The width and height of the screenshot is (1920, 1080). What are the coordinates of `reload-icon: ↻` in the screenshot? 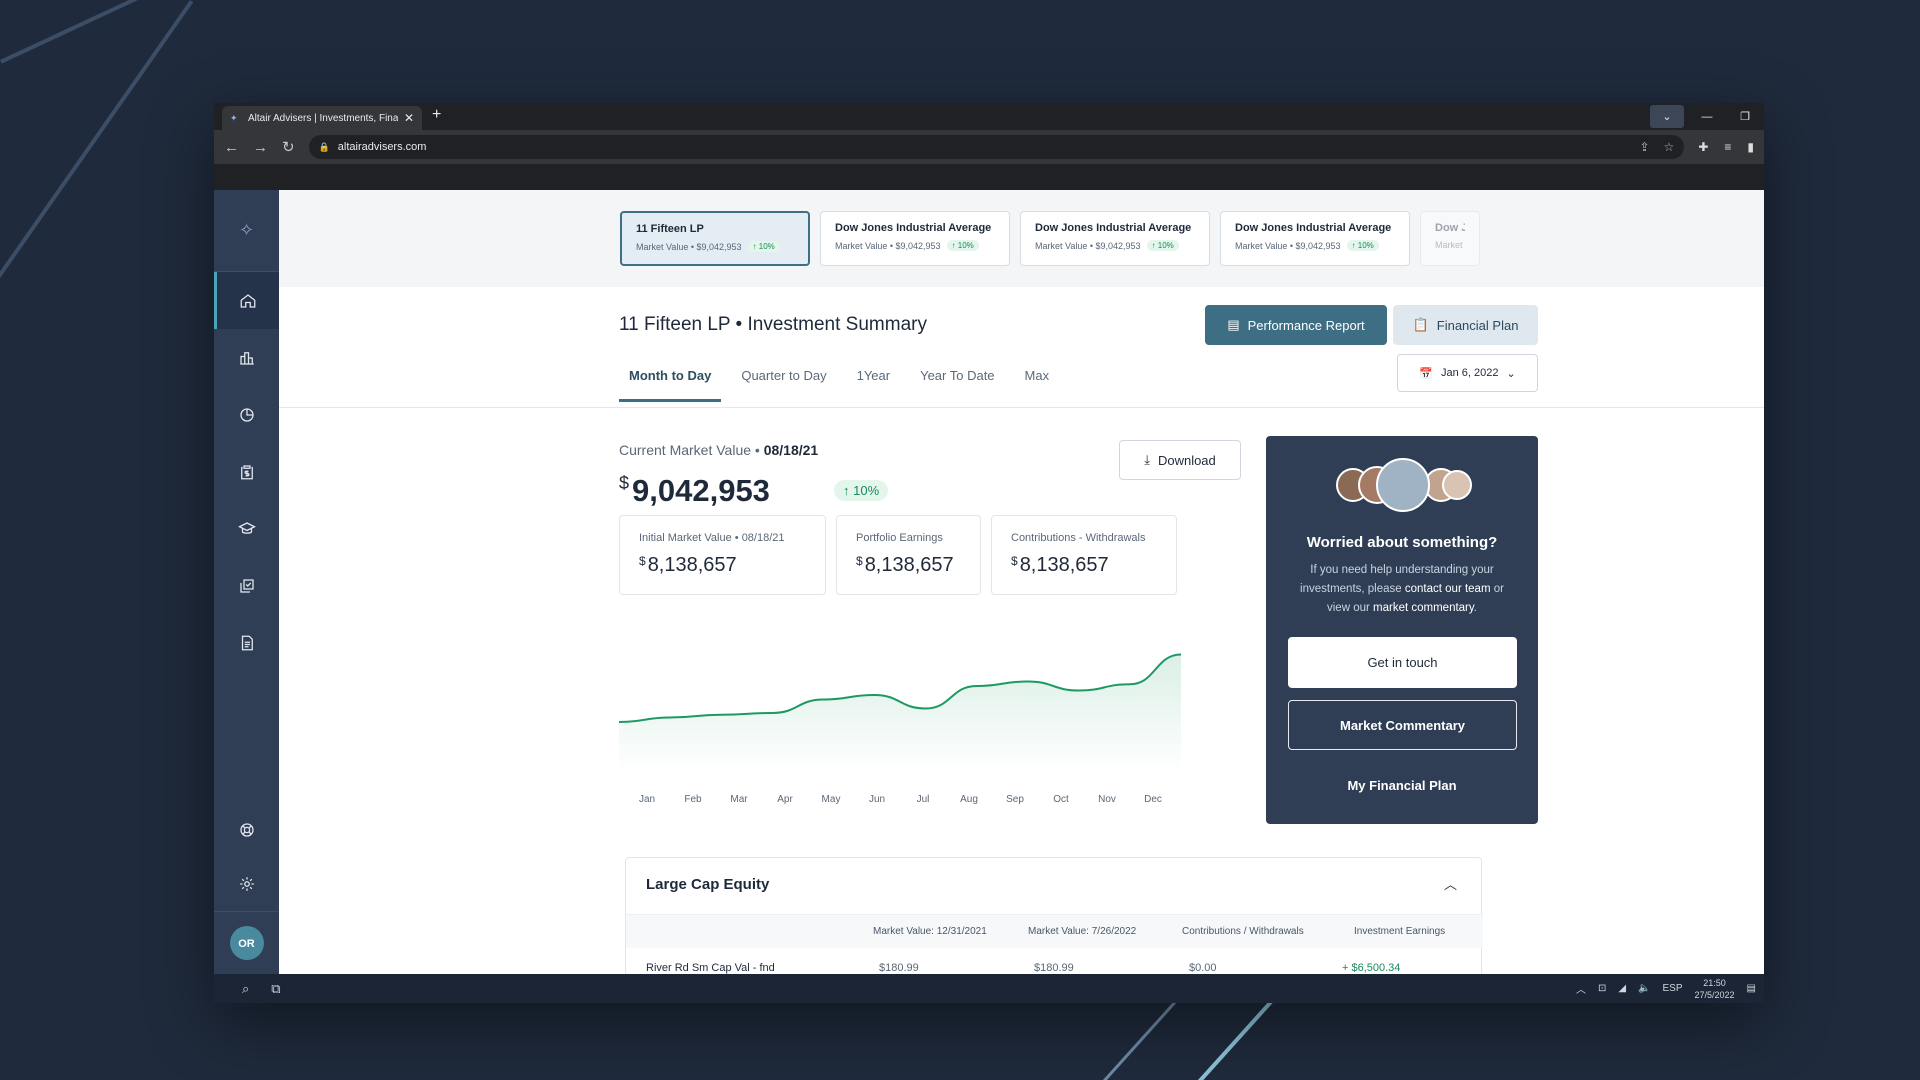 It's located at (288, 147).